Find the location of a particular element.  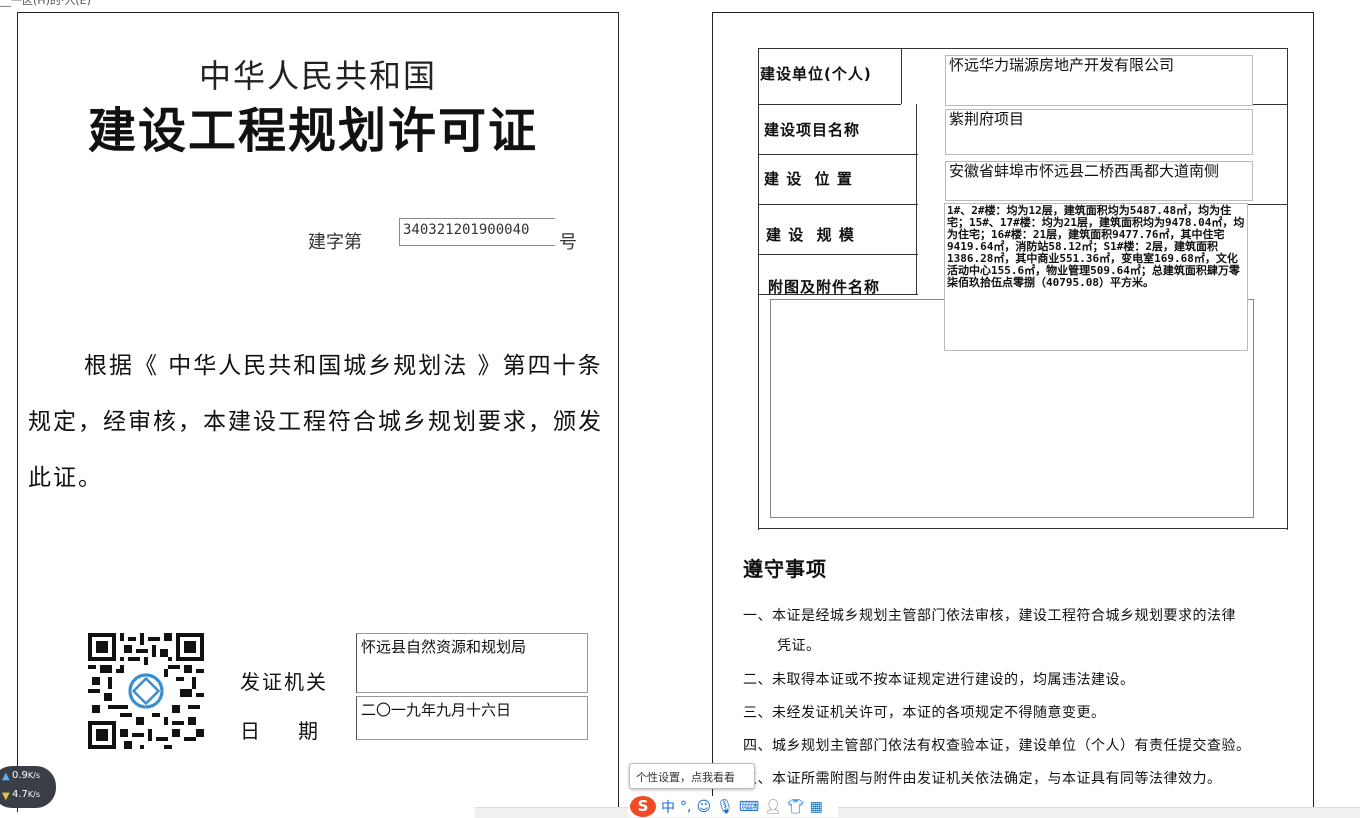

location-label: 建 设 位 置 is located at coordinates (808, 179).